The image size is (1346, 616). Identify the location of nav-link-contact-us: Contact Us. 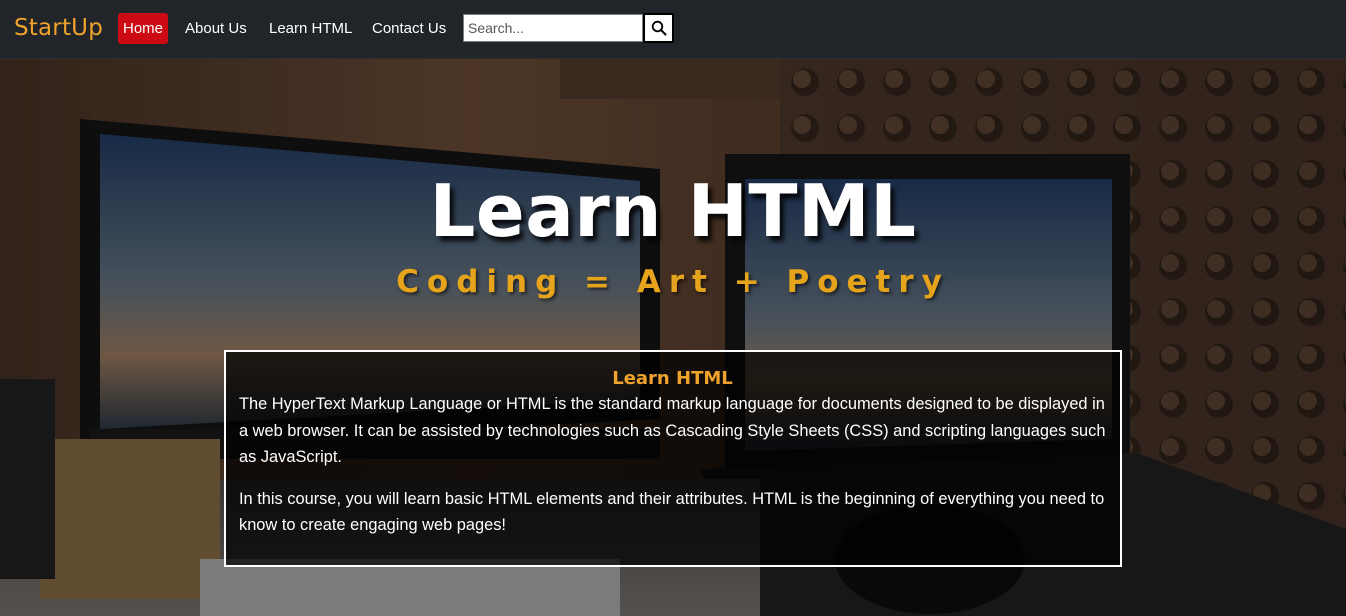
(409, 28).